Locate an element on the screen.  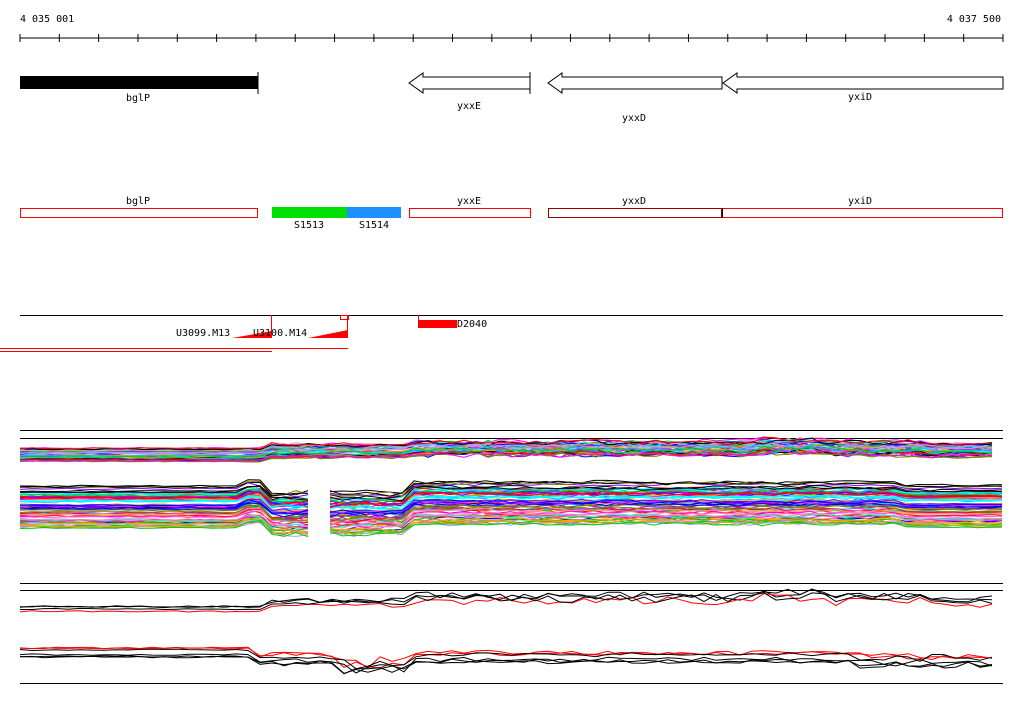
gene-track: bglP yxxE yxxD yxiD is located at coordinates (512, 98).